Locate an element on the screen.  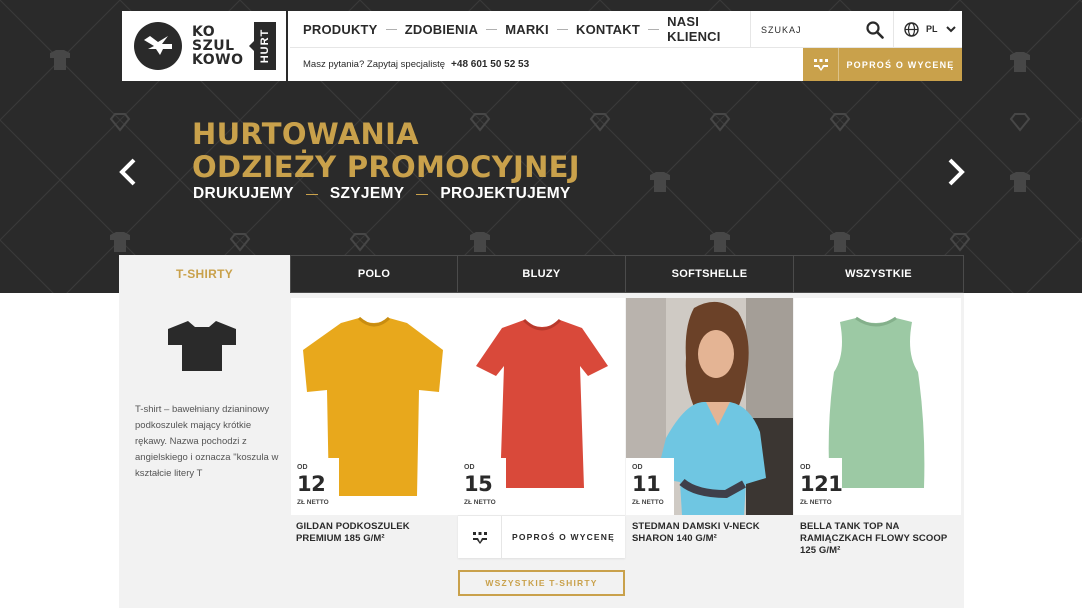
tshirt-icon is located at coordinates (202, 346).